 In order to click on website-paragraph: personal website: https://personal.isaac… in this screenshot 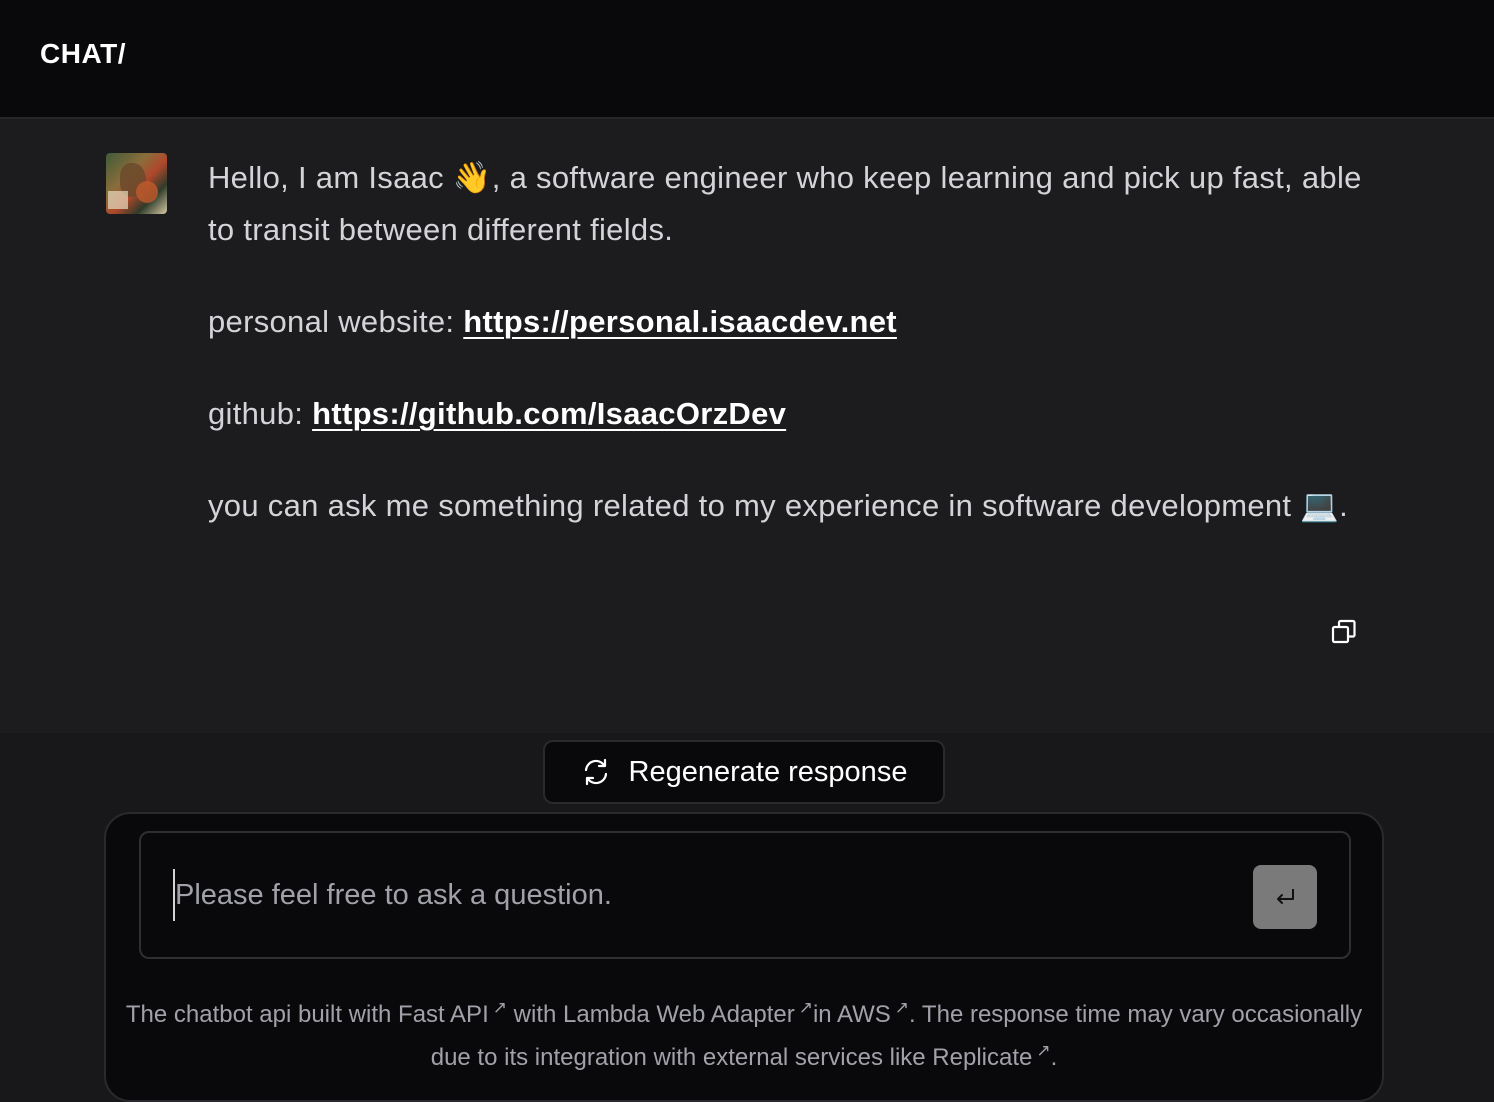, I will do `click(793, 322)`.